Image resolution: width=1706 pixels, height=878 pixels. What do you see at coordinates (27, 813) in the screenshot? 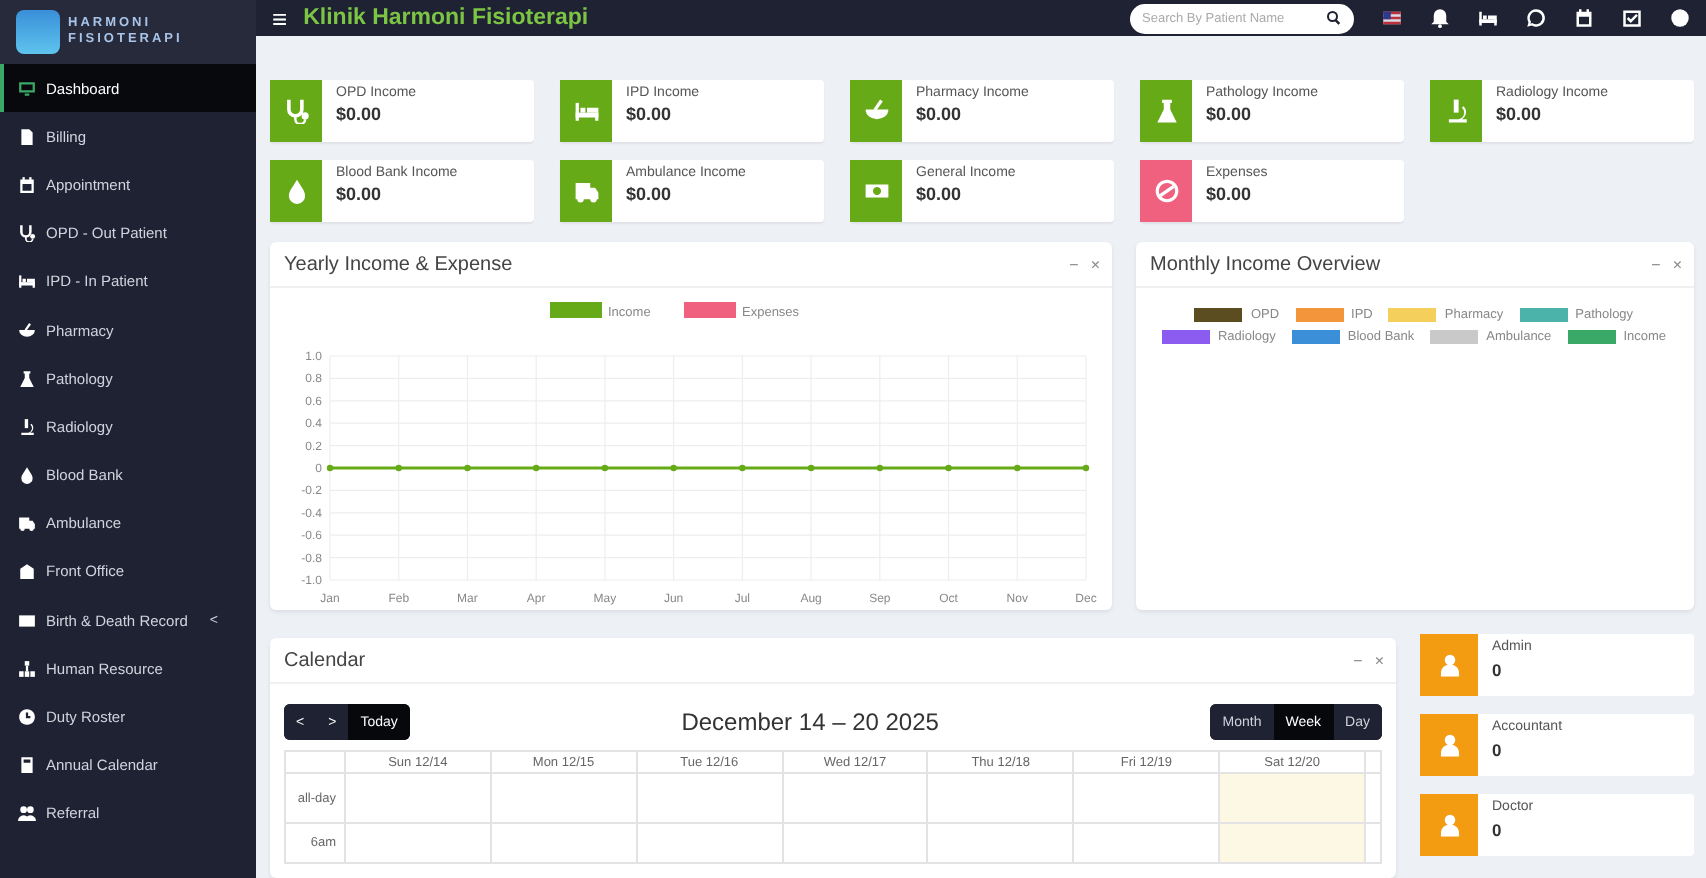
I see `people-icon` at bounding box center [27, 813].